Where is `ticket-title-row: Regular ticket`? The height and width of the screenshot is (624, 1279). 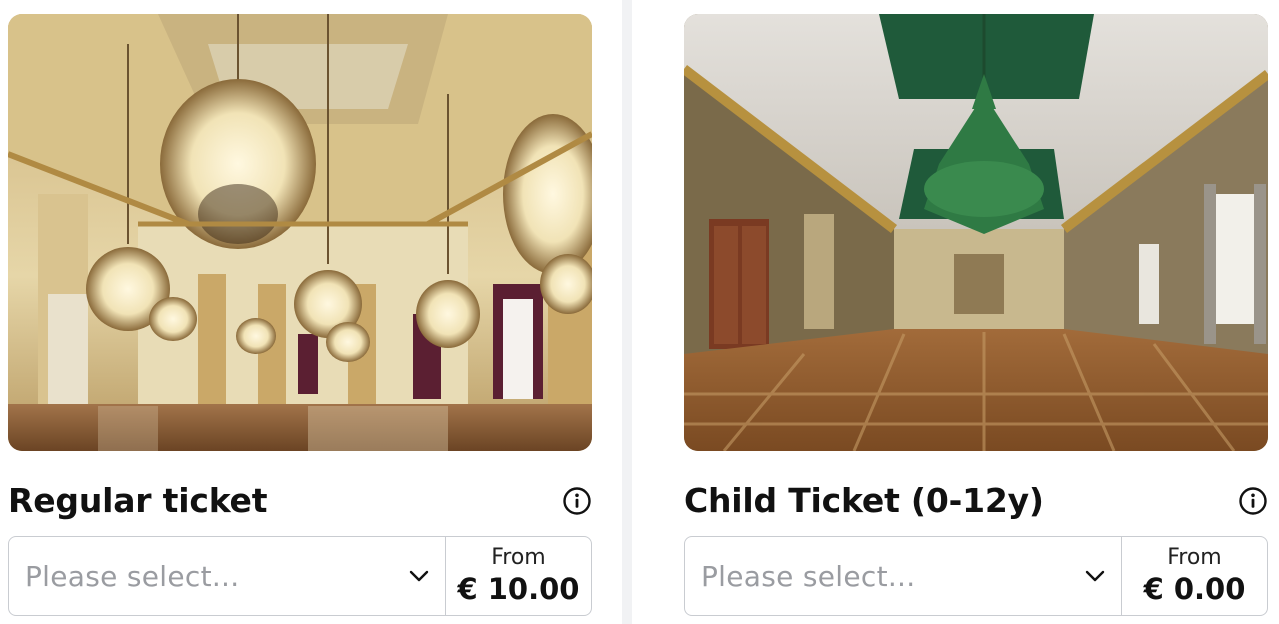
ticket-title-row: Regular ticket is located at coordinates (300, 501).